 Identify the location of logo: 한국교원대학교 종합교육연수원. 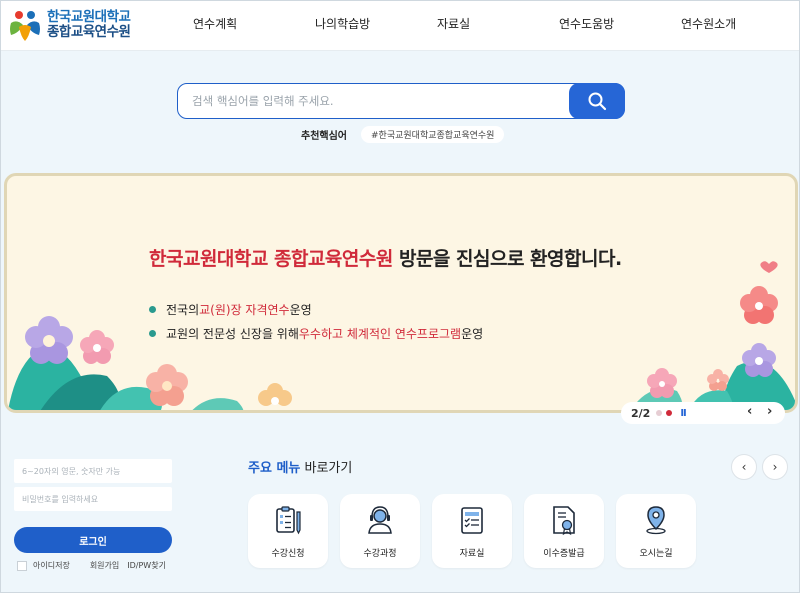
(77, 25).